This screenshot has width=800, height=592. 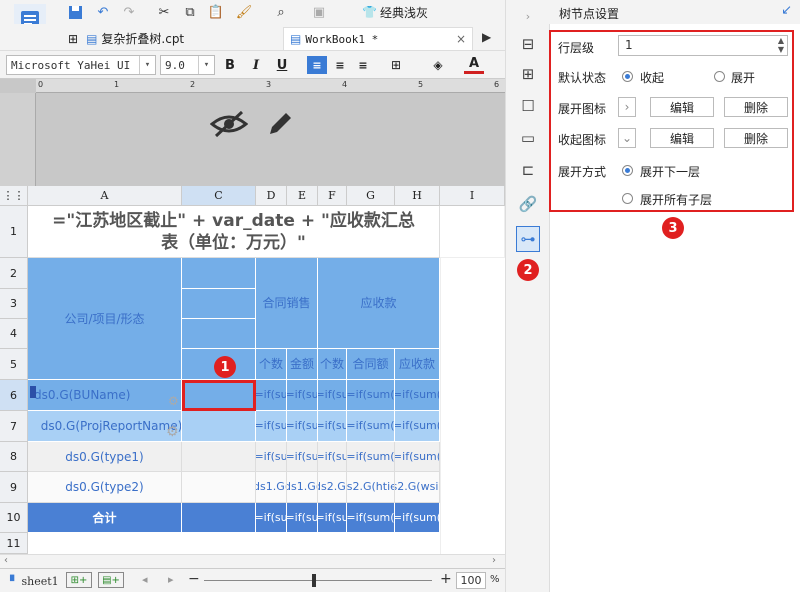 What do you see at coordinates (14, 364) in the screenshot?
I see `row-header-5: 5` at bounding box center [14, 364].